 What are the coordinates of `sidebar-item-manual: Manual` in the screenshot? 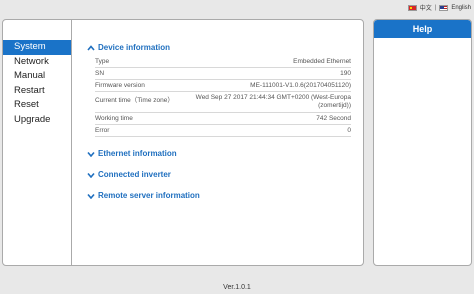 It's located at (37, 76).